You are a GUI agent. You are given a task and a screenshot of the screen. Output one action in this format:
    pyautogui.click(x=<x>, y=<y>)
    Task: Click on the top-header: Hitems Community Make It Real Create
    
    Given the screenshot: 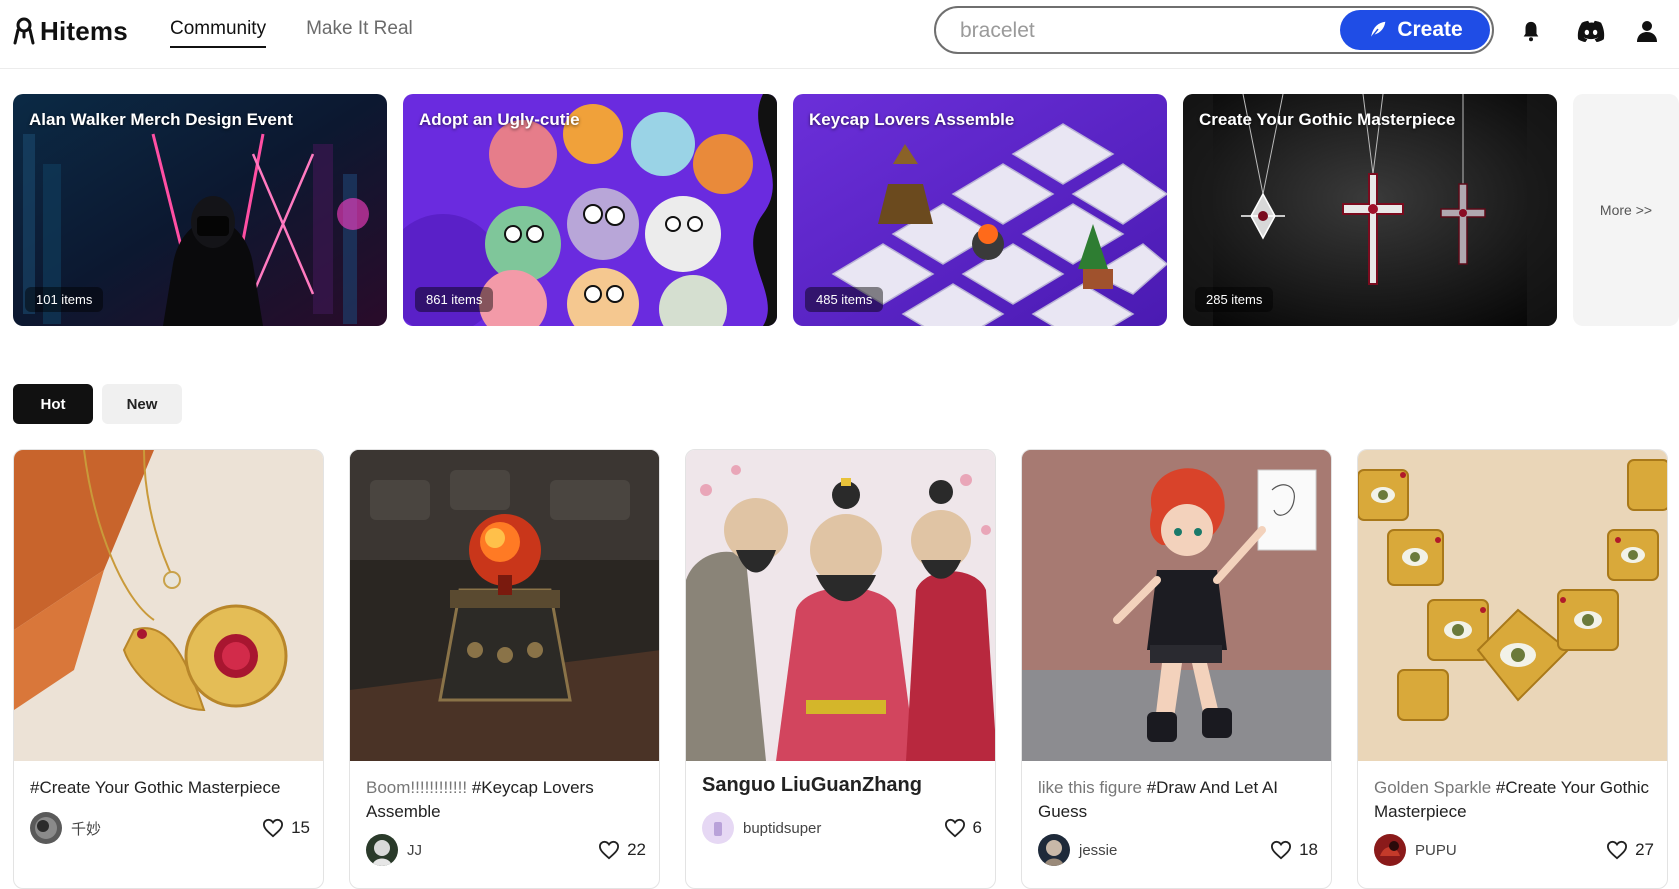 What is the action you would take?
    pyautogui.click(x=839, y=34)
    